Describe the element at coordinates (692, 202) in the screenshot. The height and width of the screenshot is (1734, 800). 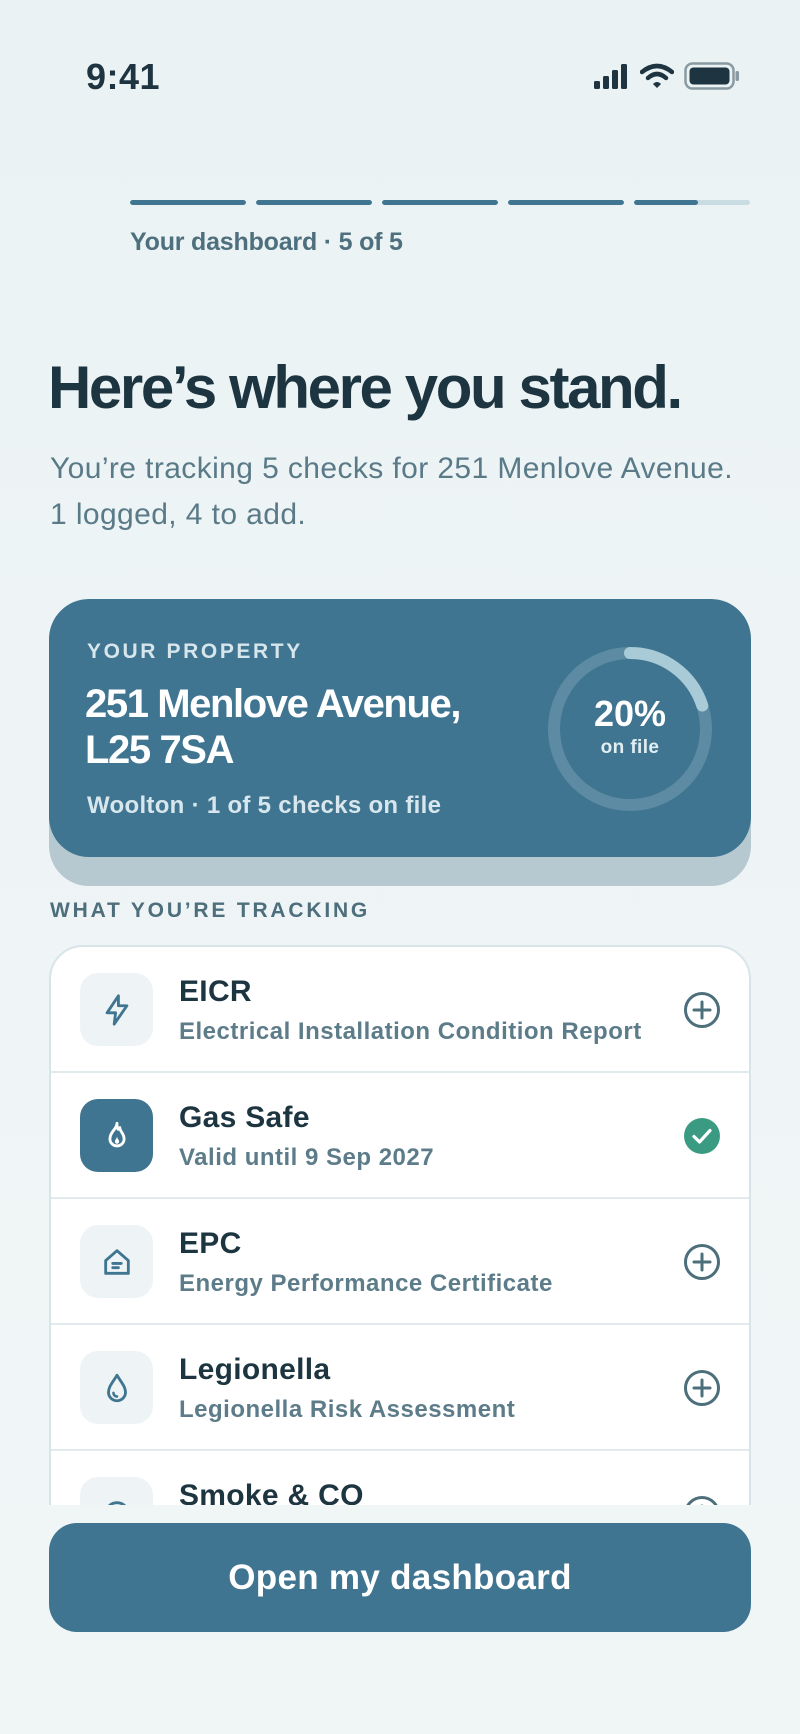
I see `progress-segment-current` at that location.